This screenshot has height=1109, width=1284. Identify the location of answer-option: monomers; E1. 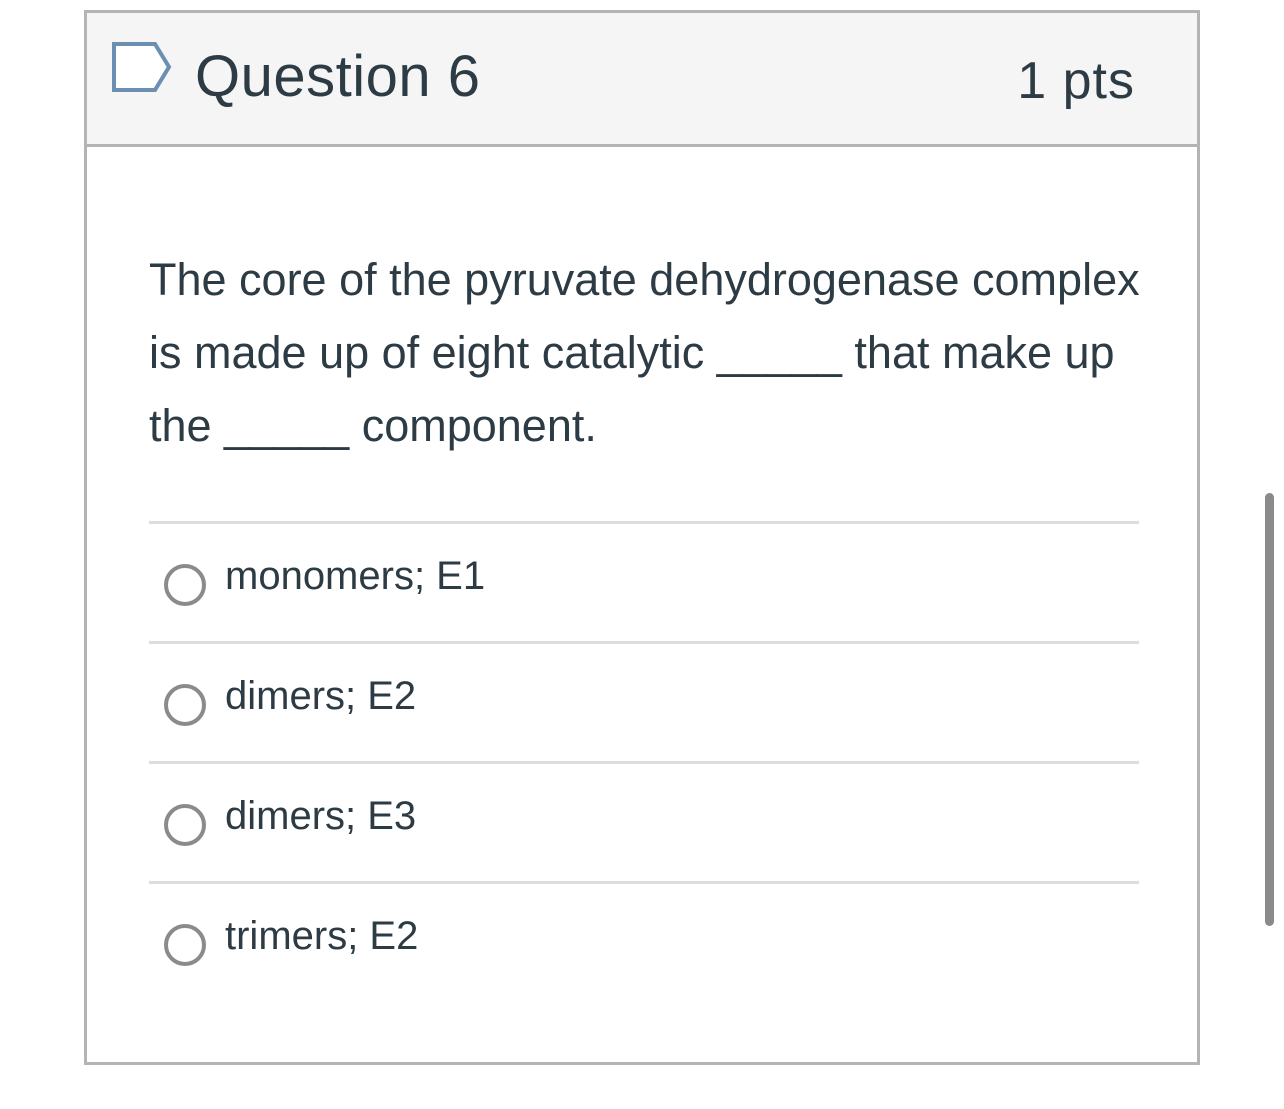
(644, 581).